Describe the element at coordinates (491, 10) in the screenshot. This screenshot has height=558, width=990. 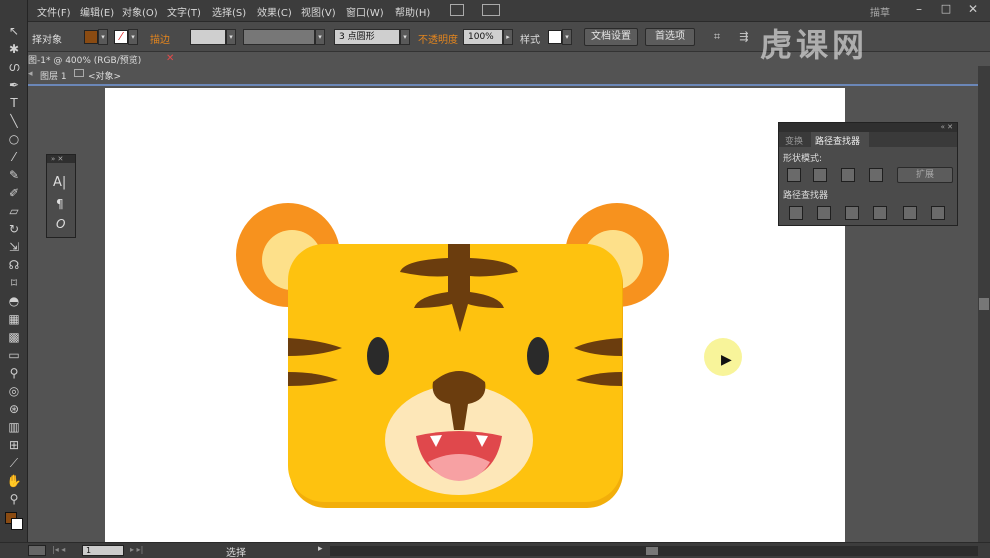
I see `arrange-documents-icon` at that location.